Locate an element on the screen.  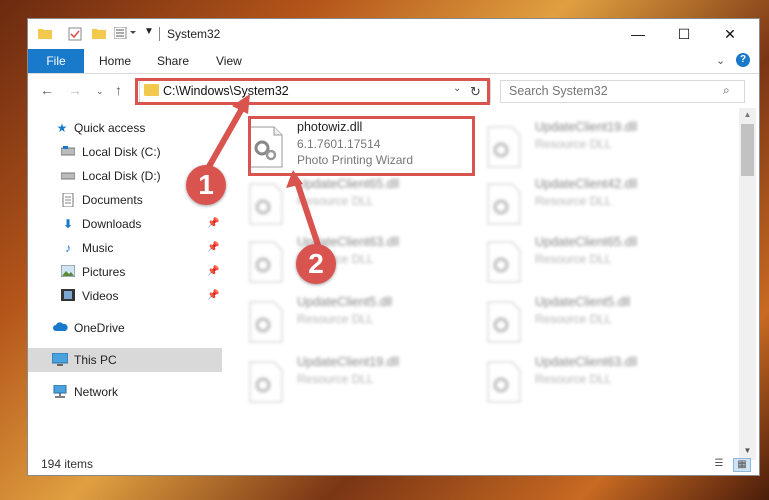
annotation-arrows is located at coordinates (262, 171).